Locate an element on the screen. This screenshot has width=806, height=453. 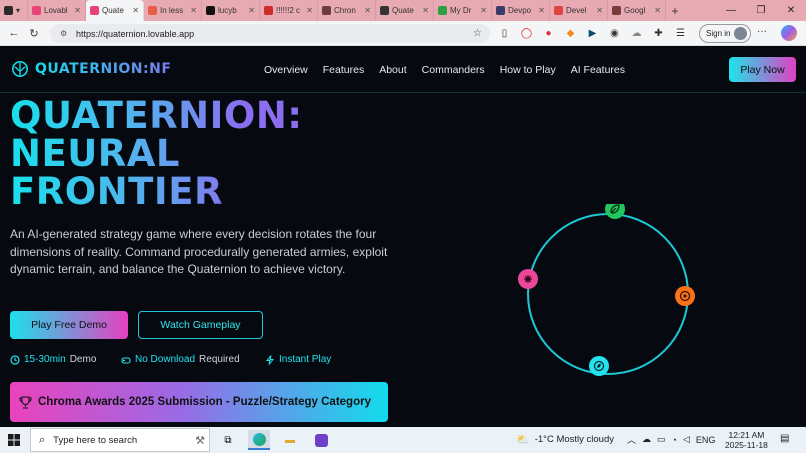
play-extension-icon: ▶ is located at coordinates (592, 33).